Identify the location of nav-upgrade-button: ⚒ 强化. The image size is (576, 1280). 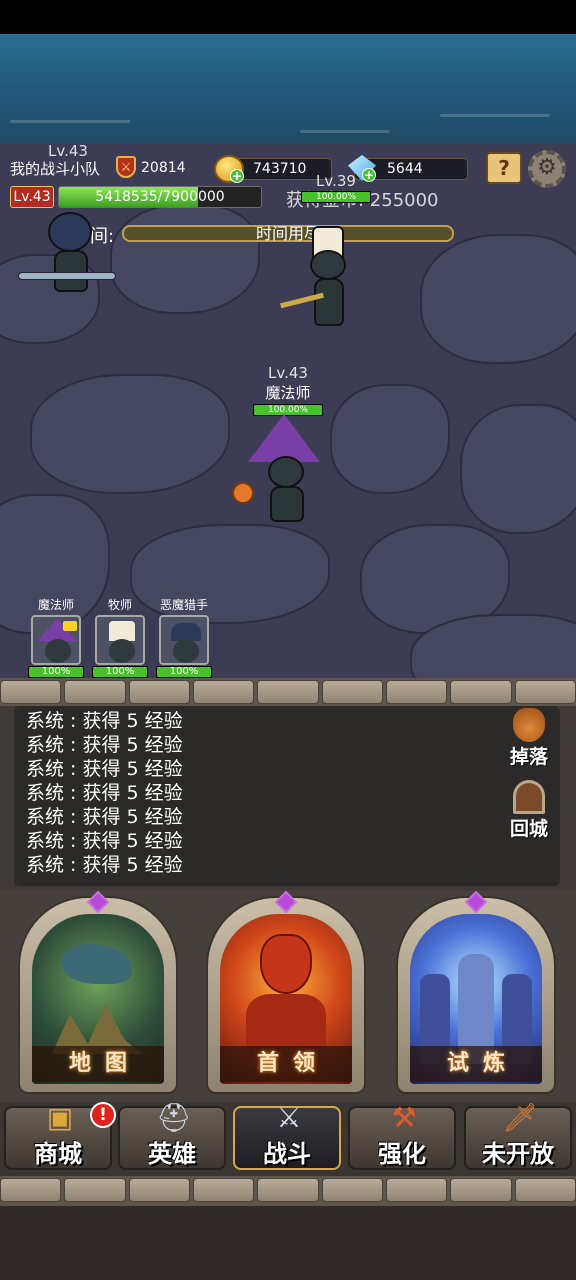
(402, 1135).